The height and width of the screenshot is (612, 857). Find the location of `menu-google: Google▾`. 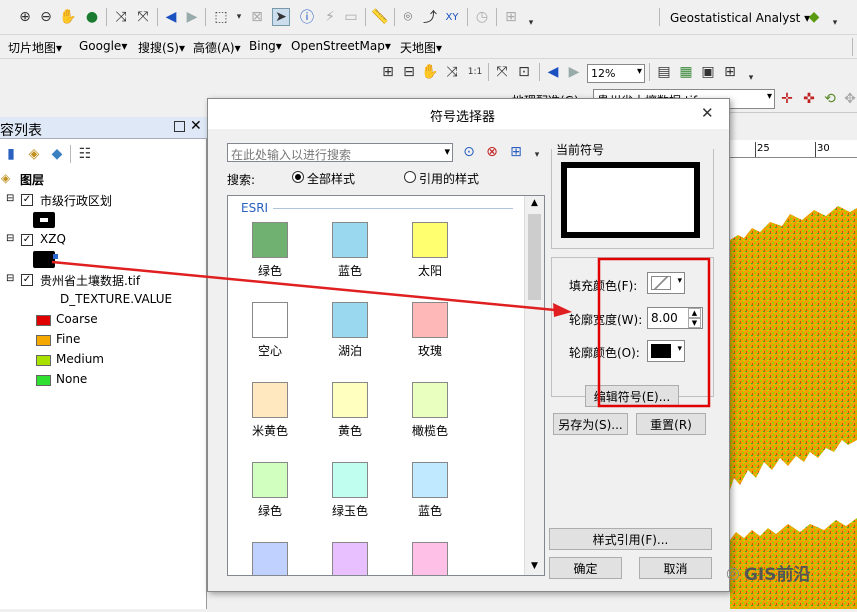

menu-google: Google▾ is located at coordinates (103, 46).